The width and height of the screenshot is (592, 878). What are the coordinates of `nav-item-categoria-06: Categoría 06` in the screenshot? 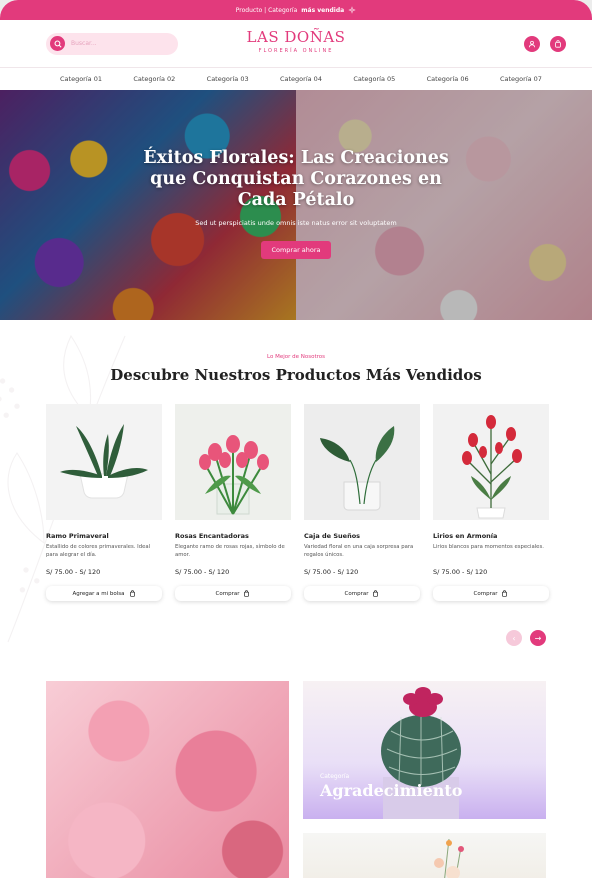 It's located at (448, 79).